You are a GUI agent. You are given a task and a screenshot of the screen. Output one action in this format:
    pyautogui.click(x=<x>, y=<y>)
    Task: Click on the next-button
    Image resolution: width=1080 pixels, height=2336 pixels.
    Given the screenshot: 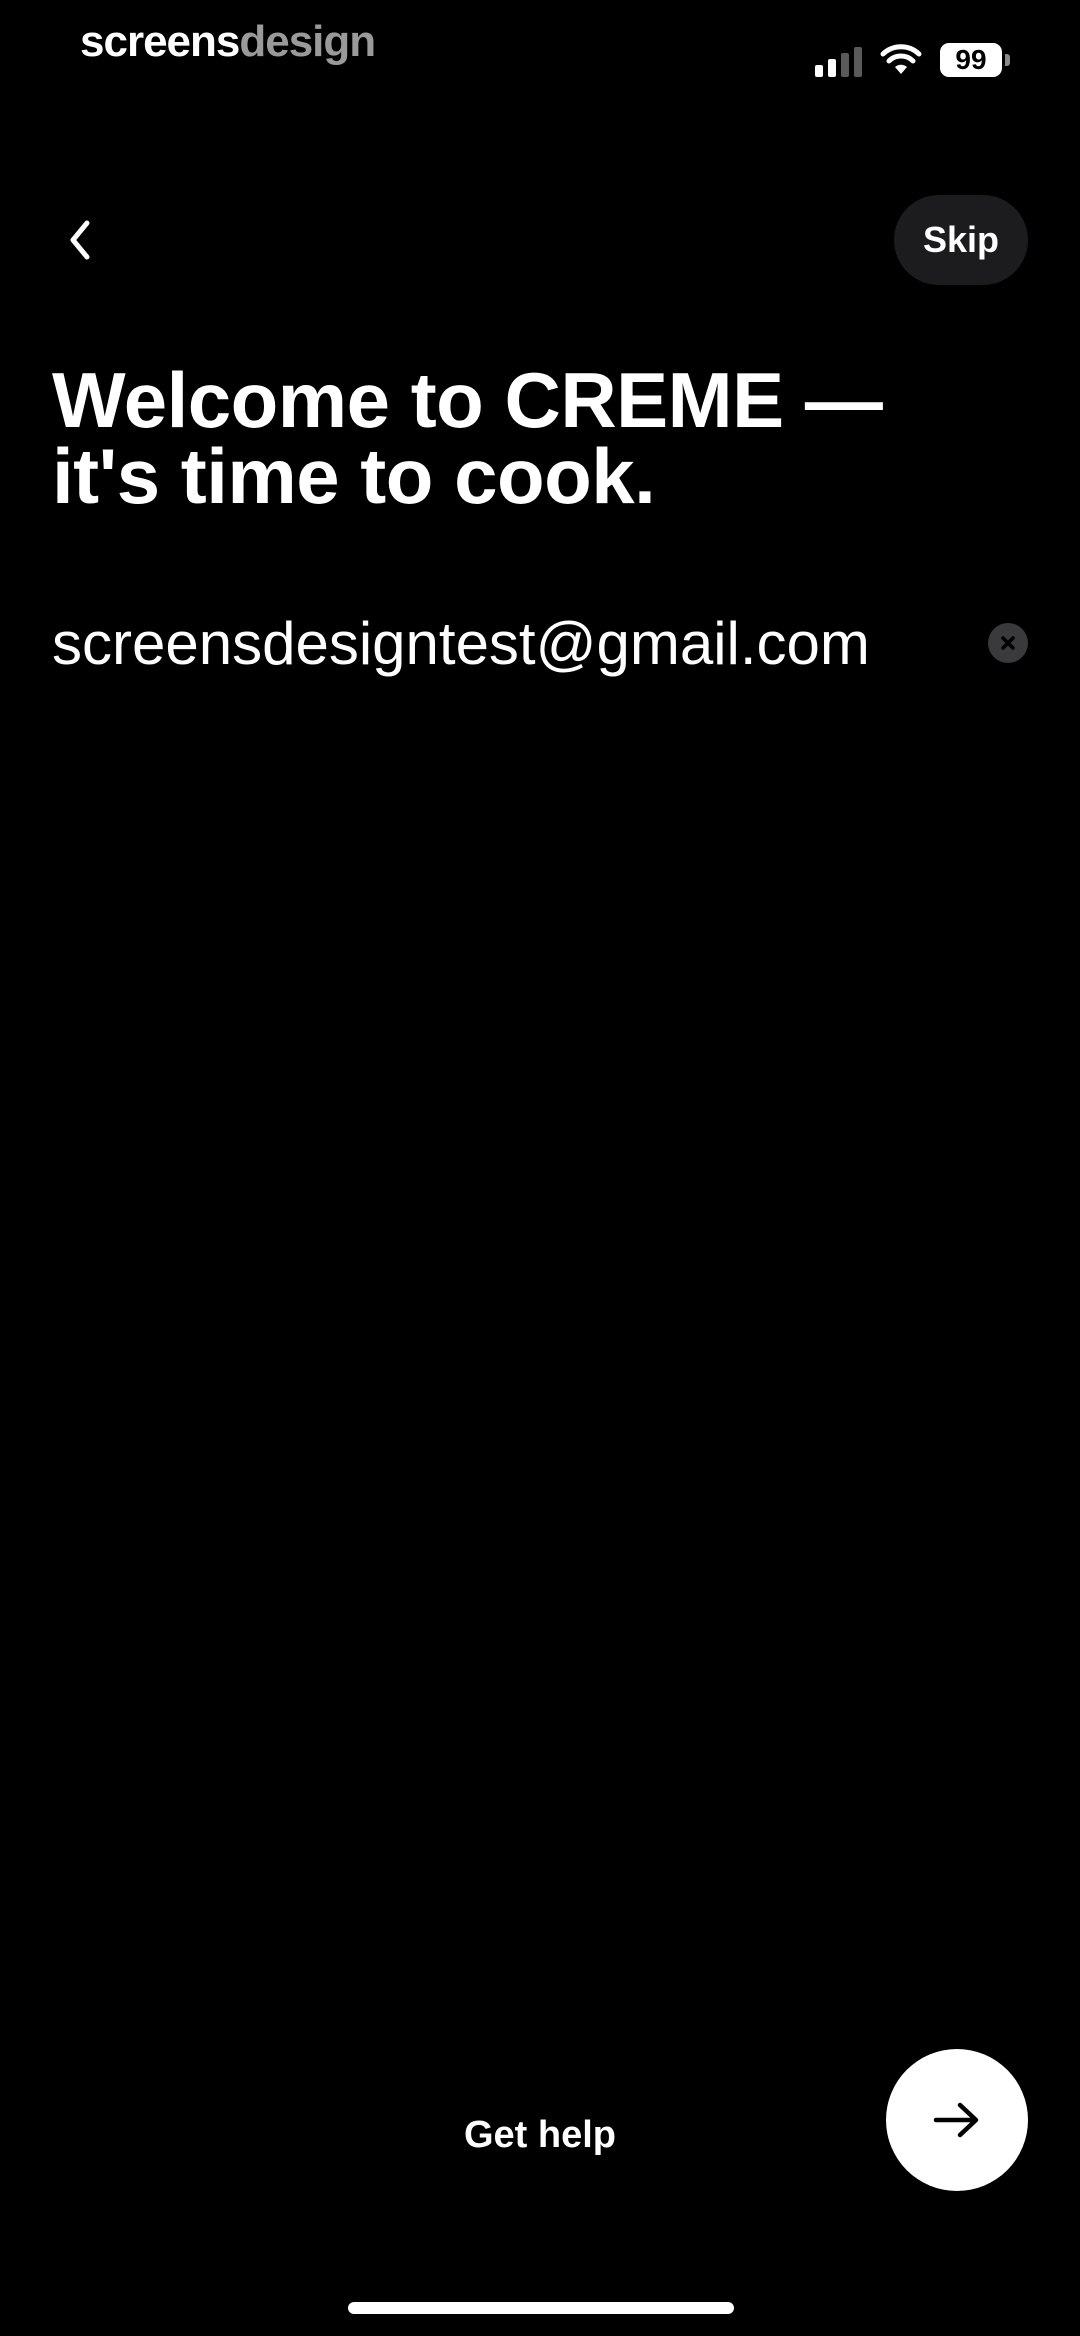 What is the action you would take?
    pyautogui.click(x=957, y=2120)
    